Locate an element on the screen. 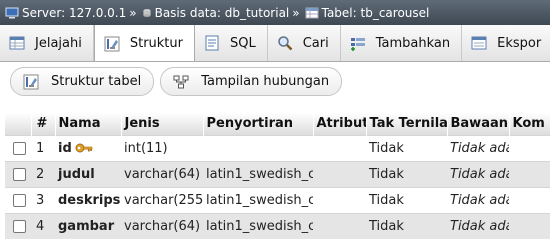  row-name-cell: id is located at coordinates (88, 147).